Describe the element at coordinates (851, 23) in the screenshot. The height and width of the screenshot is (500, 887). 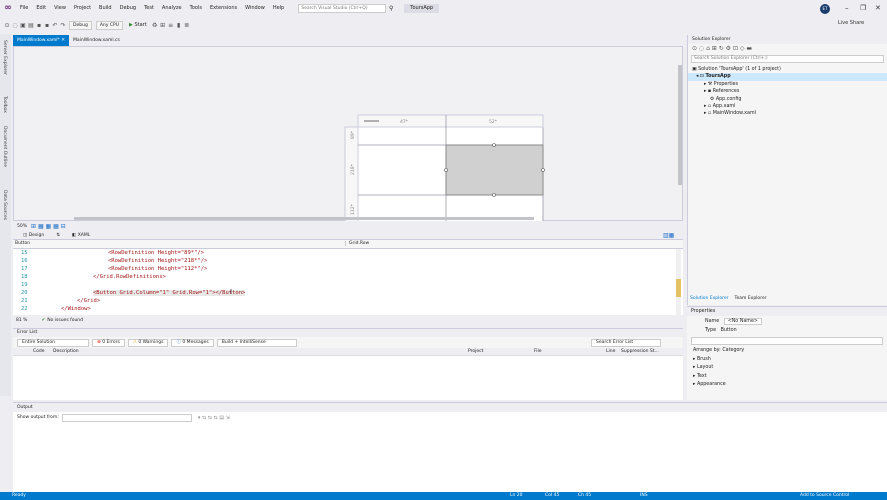
I see `live-share-button: Live Share` at that location.